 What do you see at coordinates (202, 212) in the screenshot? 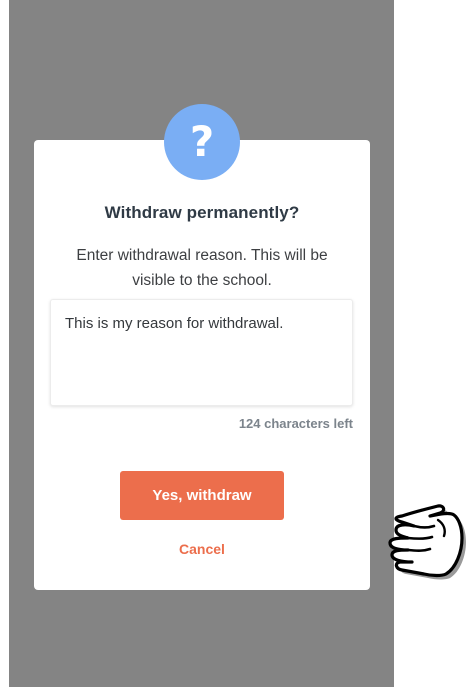
I see `dialog-title: Withdraw permanently?` at bounding box center [202, 212].